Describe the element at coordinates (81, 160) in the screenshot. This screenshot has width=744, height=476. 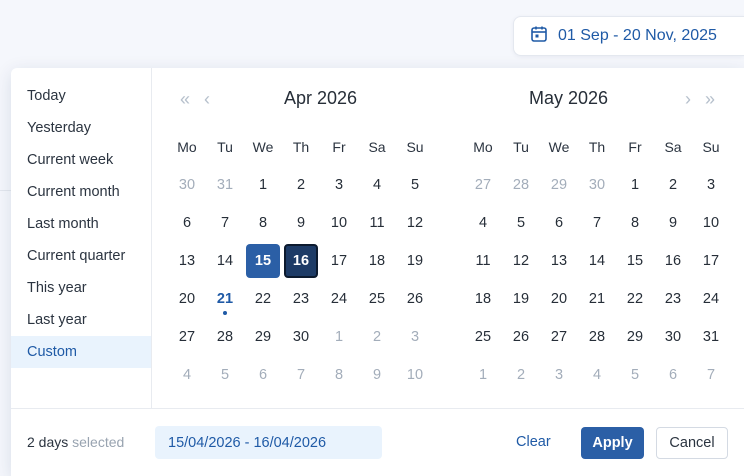
I see `preset-current-week: Current week` at that location.